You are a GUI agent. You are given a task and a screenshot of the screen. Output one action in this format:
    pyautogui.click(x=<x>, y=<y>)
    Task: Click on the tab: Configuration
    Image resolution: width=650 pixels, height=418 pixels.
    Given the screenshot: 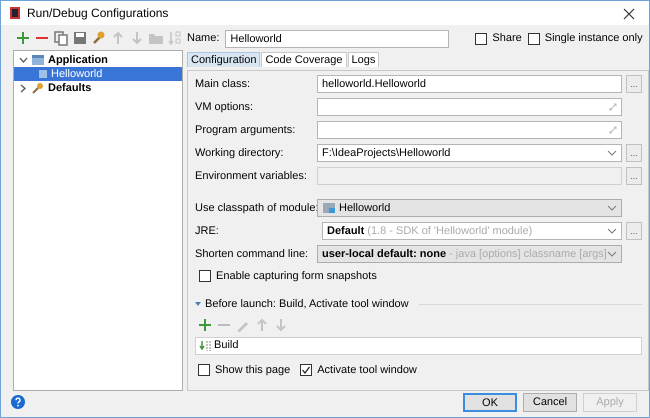 What is the action you would take?
    pyautogui.click(x=223, y=59)
    